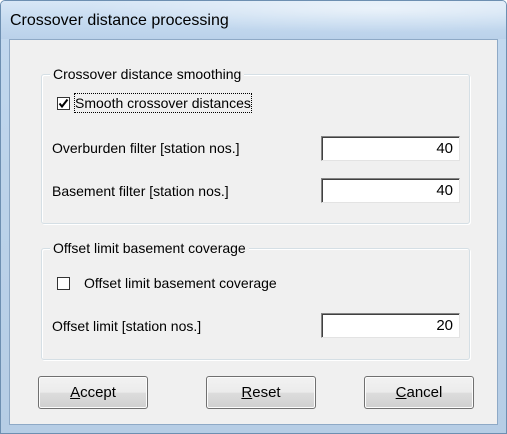 The height and width of the screenshot is (434, 507). What do you see at coordinates (424, 392) in the screenshot?
I see `cancel-rest: ancel` at bounding box center [424, 392].